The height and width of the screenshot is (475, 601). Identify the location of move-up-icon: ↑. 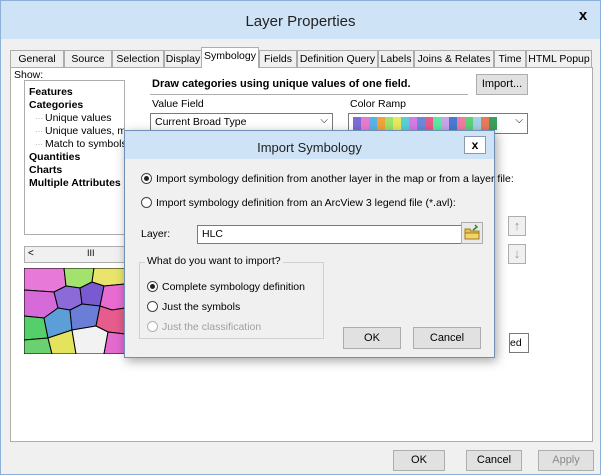
(517, 226).